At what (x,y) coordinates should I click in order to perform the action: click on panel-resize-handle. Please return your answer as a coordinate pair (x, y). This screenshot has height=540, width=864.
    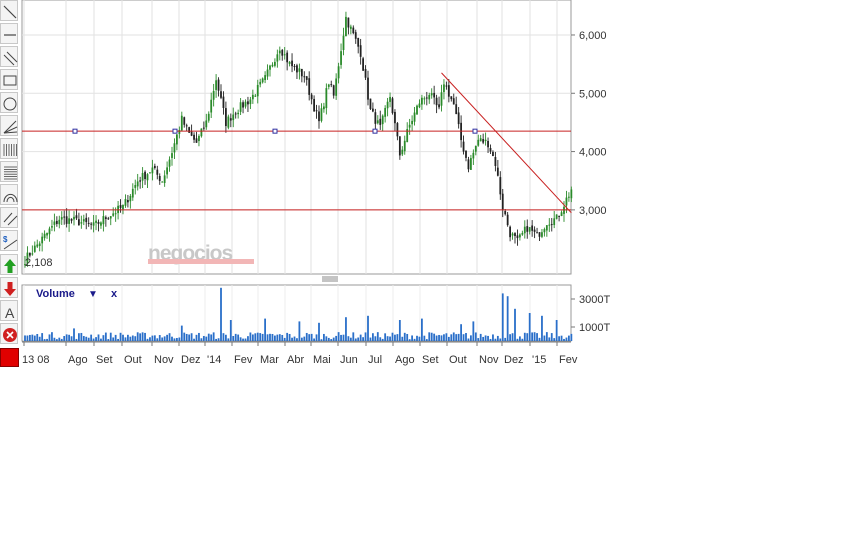
    Looking at the image, I should click on (330, 279).